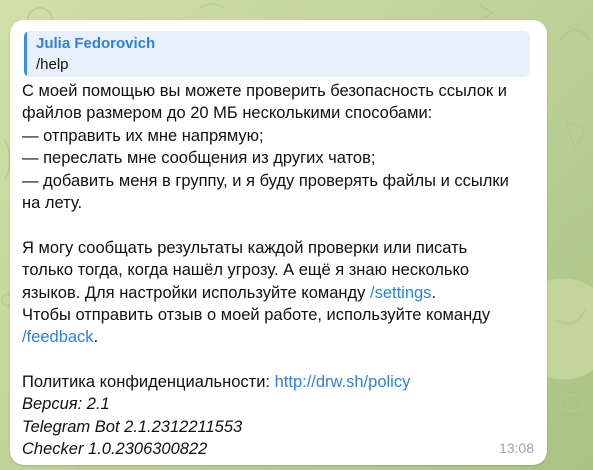  Describe the element at coordinates (343, 382) in the screenshot. I see `policy-link: http://drw.sh/policy` at that location.